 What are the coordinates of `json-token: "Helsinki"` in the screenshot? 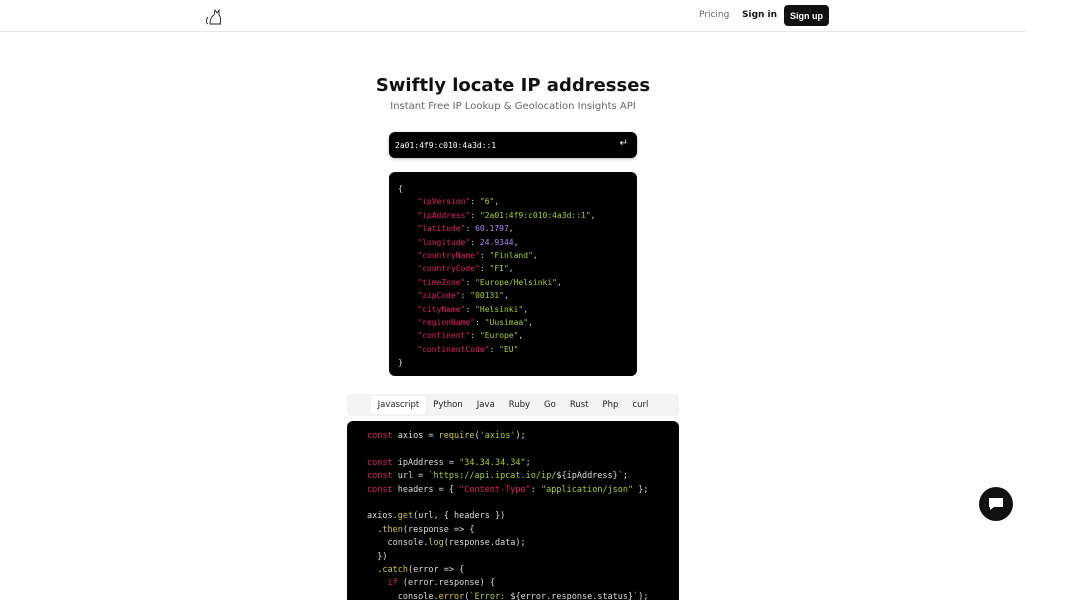 It's located at (499, 309).